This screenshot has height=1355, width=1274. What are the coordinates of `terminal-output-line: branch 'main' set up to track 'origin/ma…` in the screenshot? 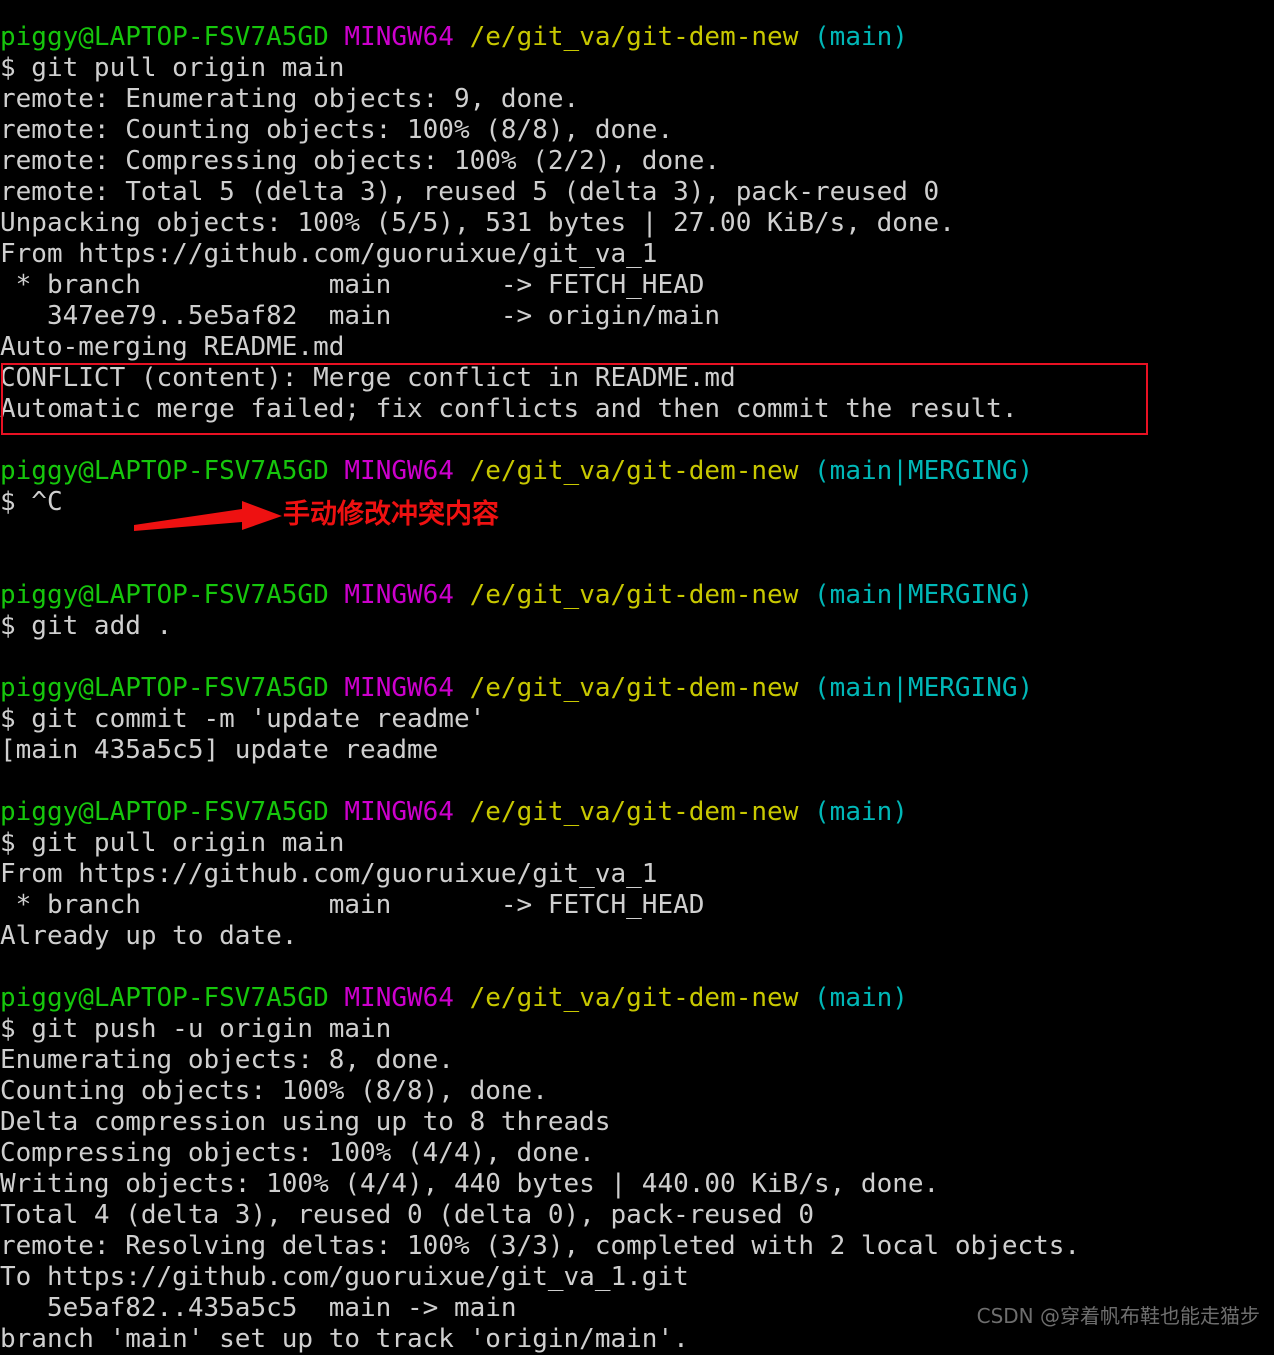 It's located at (637, 1339).